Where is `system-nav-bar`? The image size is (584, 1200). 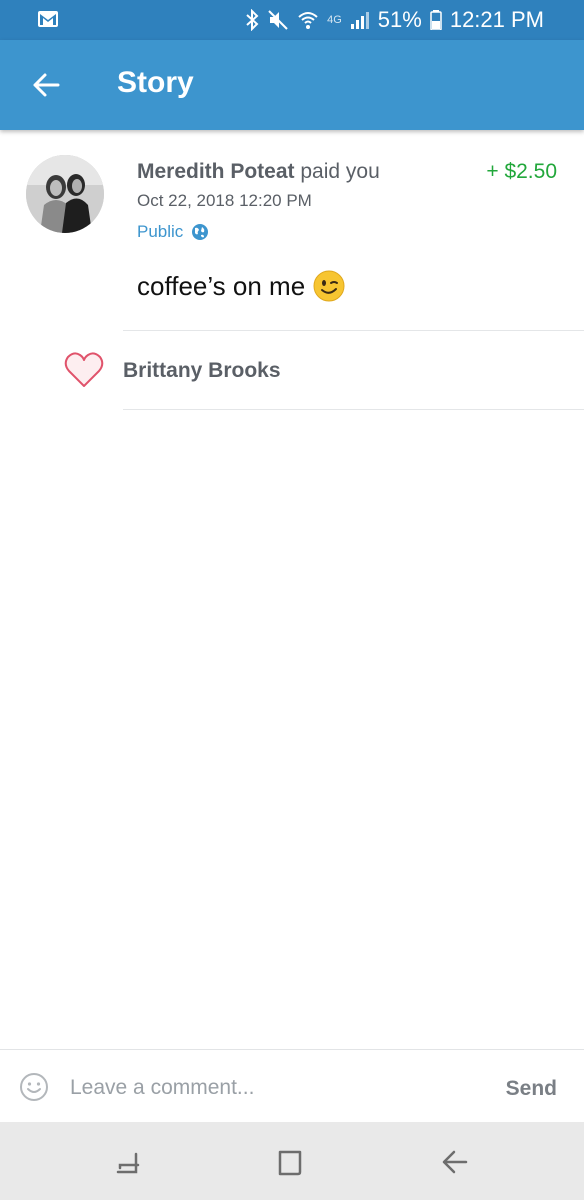
system-nav-bar is located at coordinates (292, 1161).